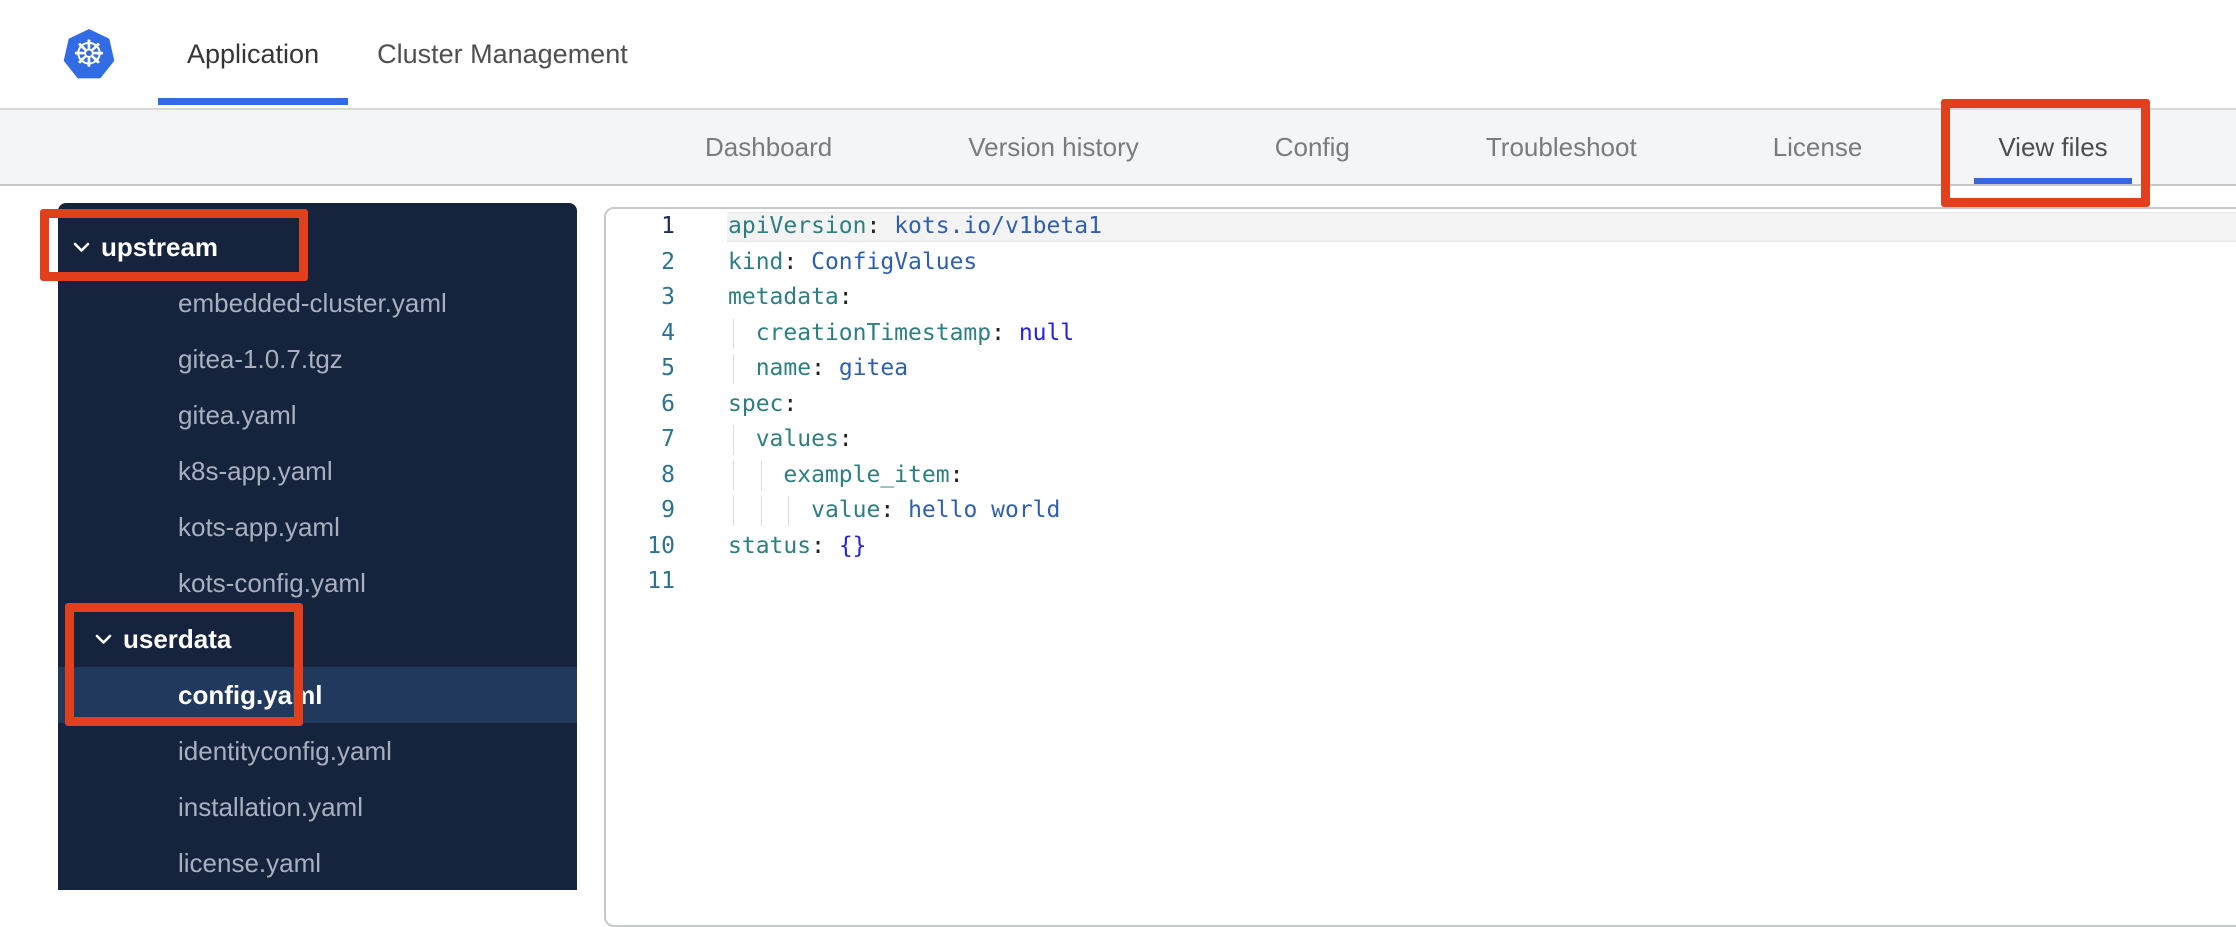 The image size is (2236, 927). I want to click on line-number: 7, so click(668, 439).